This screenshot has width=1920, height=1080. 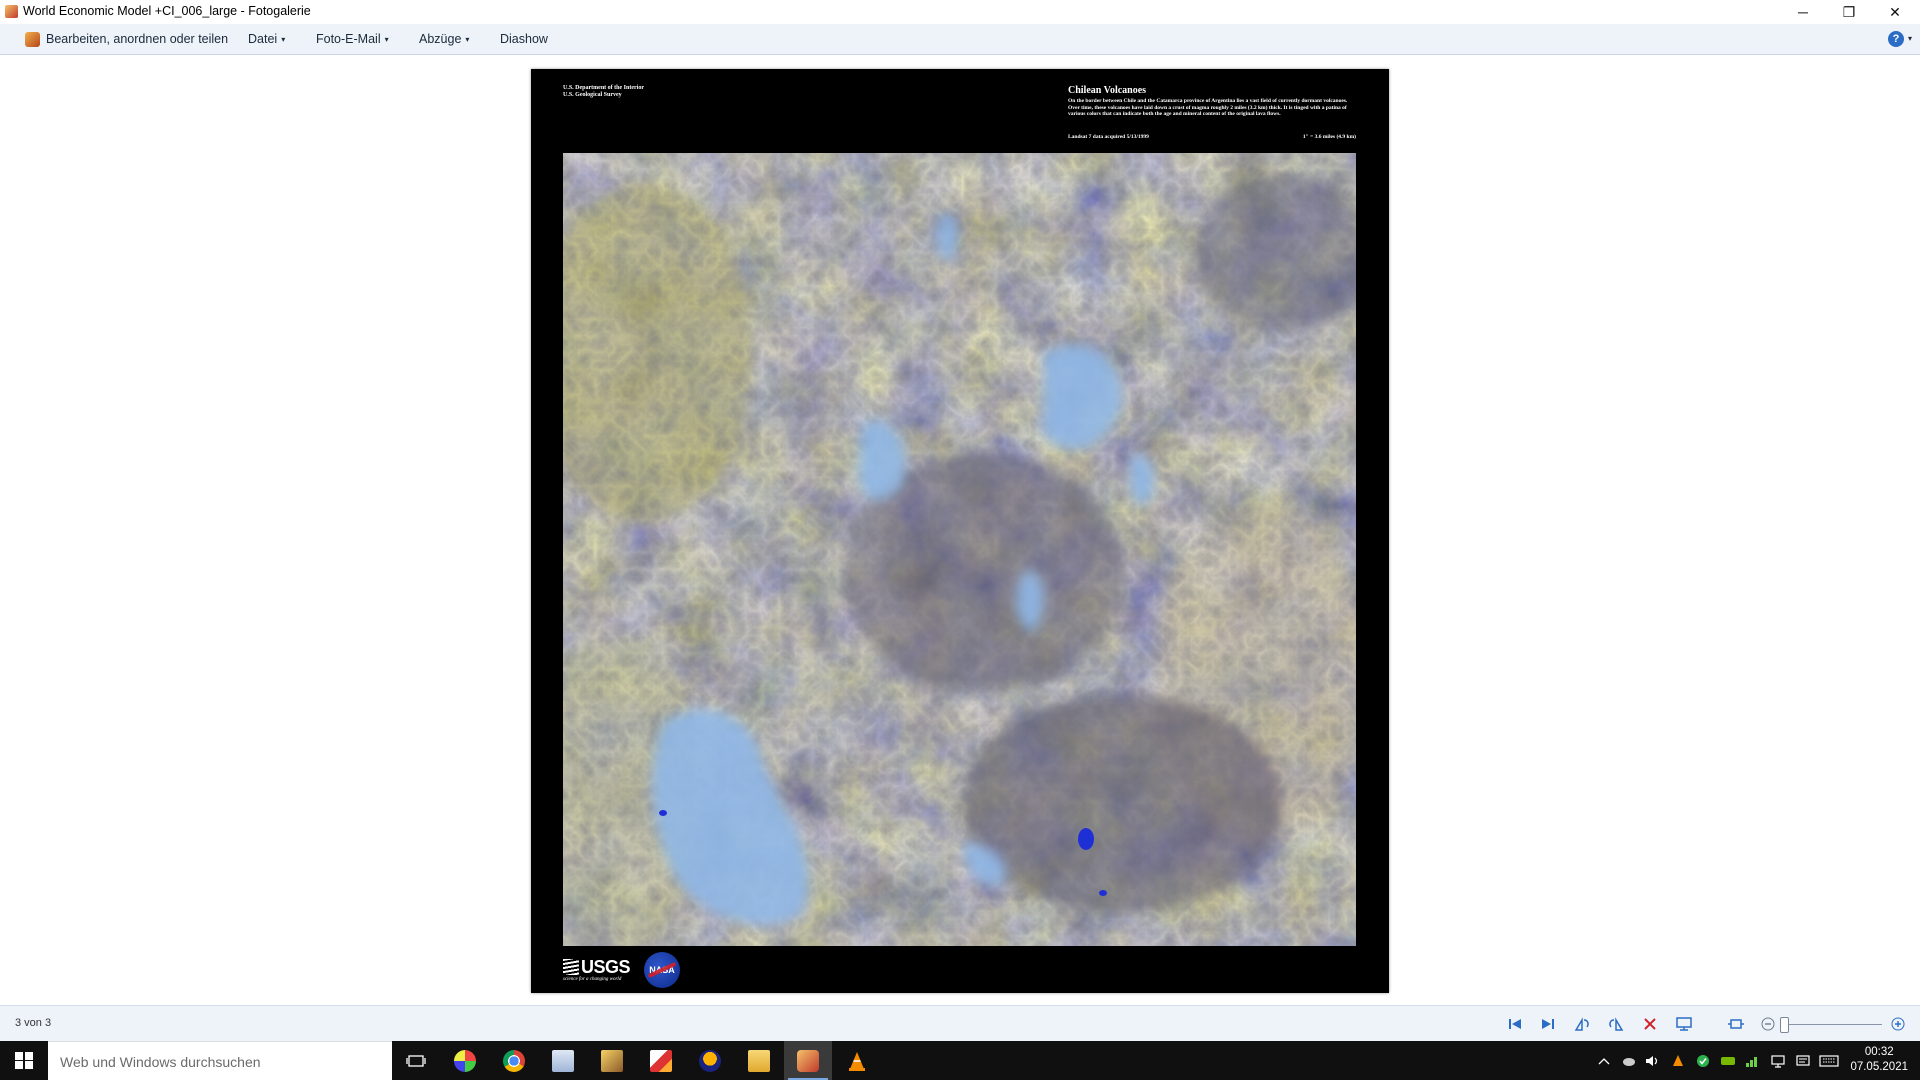 What do you see at coordinates (1768, 1024) in the screenshot?
I see `zoom-out-icon` at bounding box center [1768, 1024].